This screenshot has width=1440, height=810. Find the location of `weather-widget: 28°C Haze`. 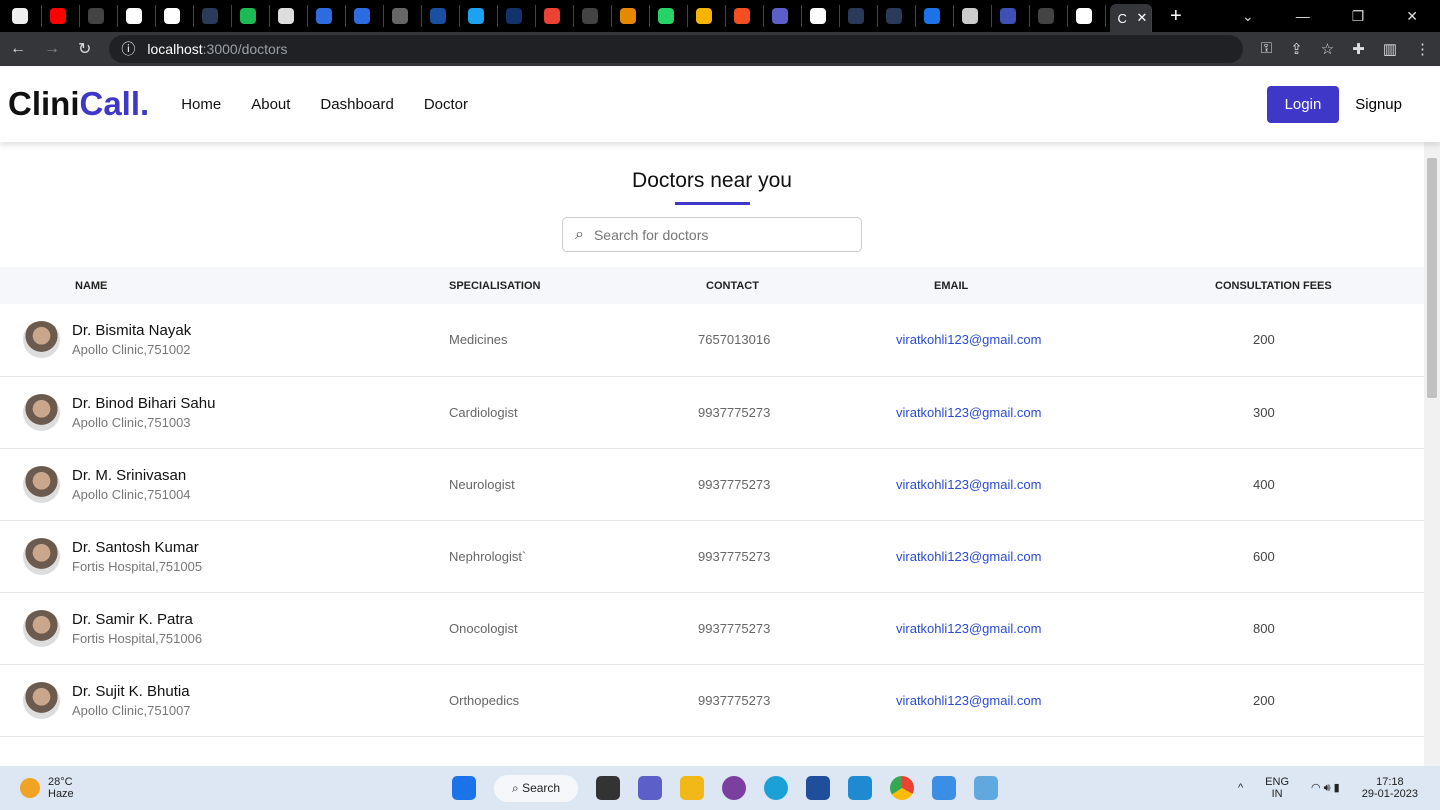

weather-widget: 28°C Haze is located at coordinates (47, 788).